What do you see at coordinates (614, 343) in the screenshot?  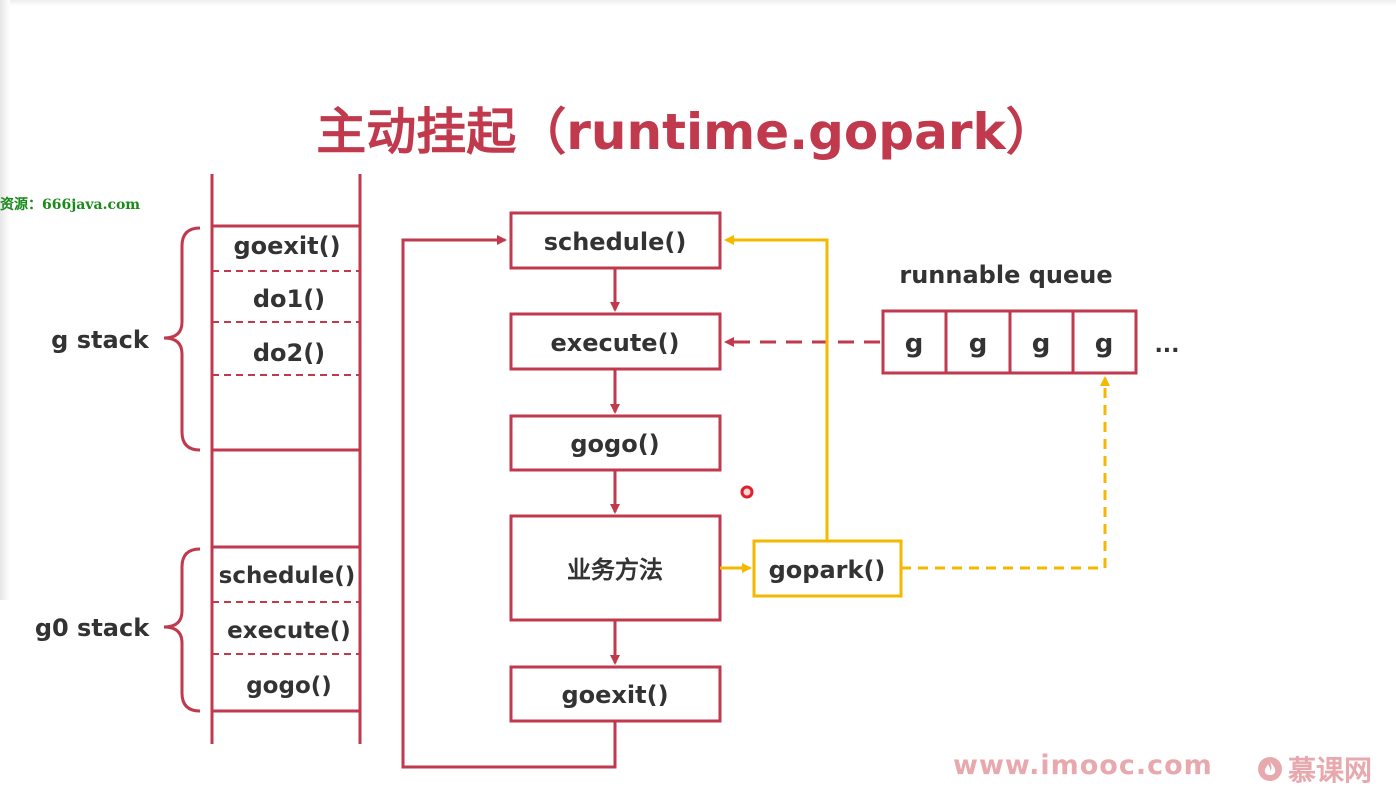 I see `execute-label: execute()` at bounding box center [614, 343].